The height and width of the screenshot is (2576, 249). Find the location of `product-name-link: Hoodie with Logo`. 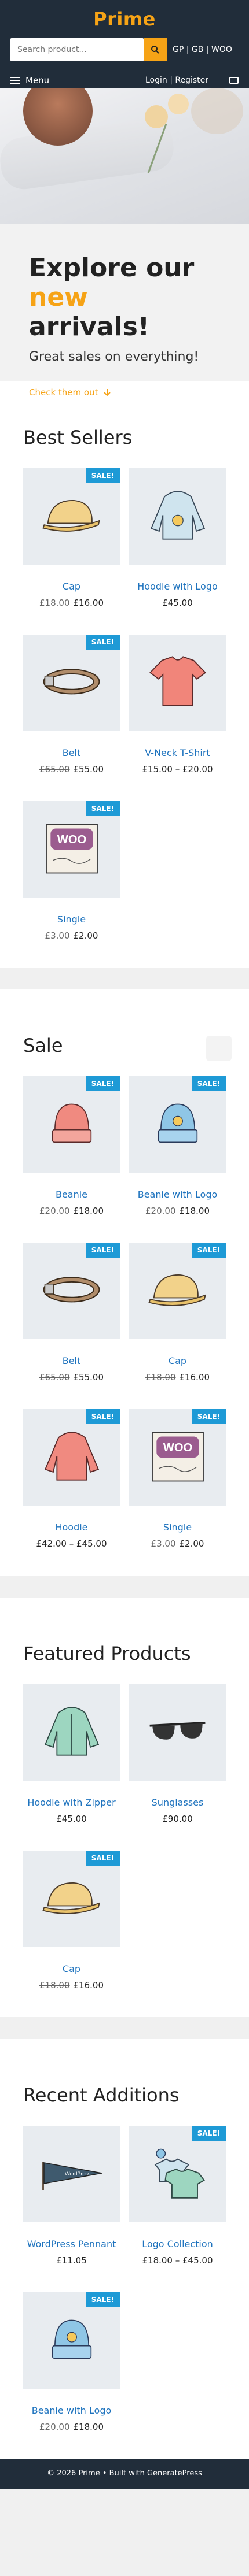

product-name-link: Hoodie with Logo is located at coordinates (177, 586).